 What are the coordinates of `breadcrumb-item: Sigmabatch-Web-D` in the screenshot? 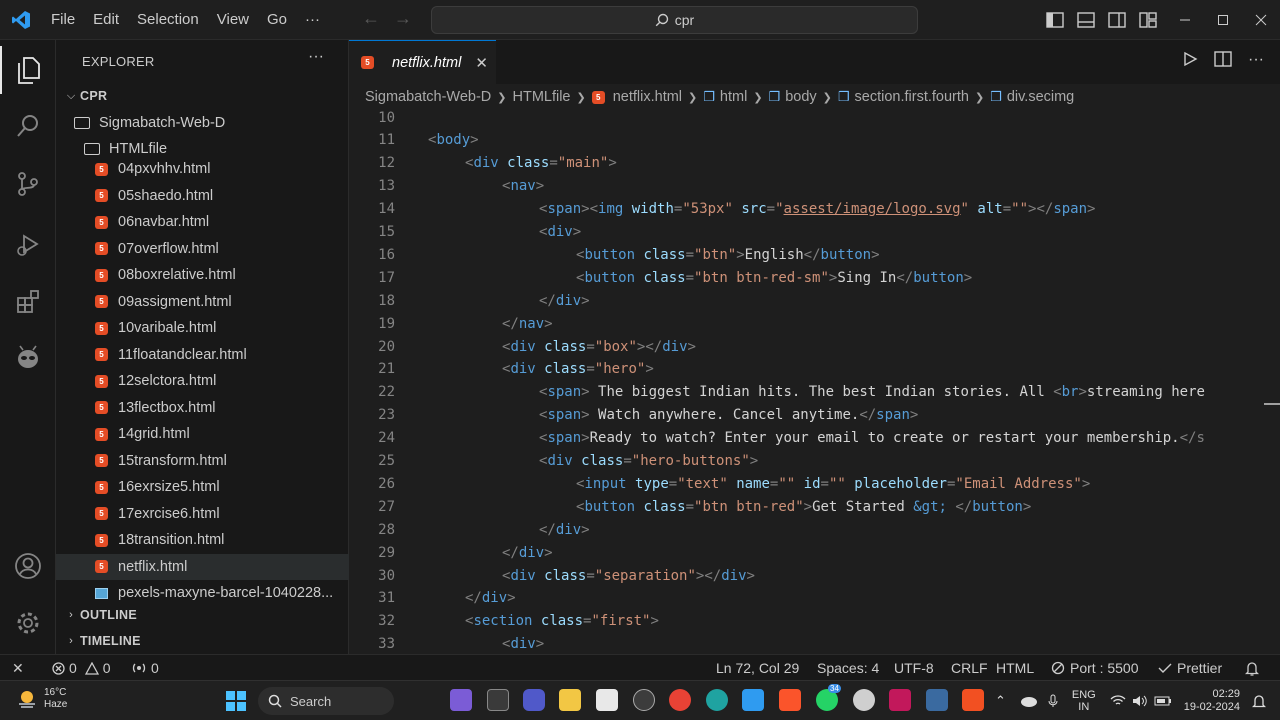 It's located at (428, 97).